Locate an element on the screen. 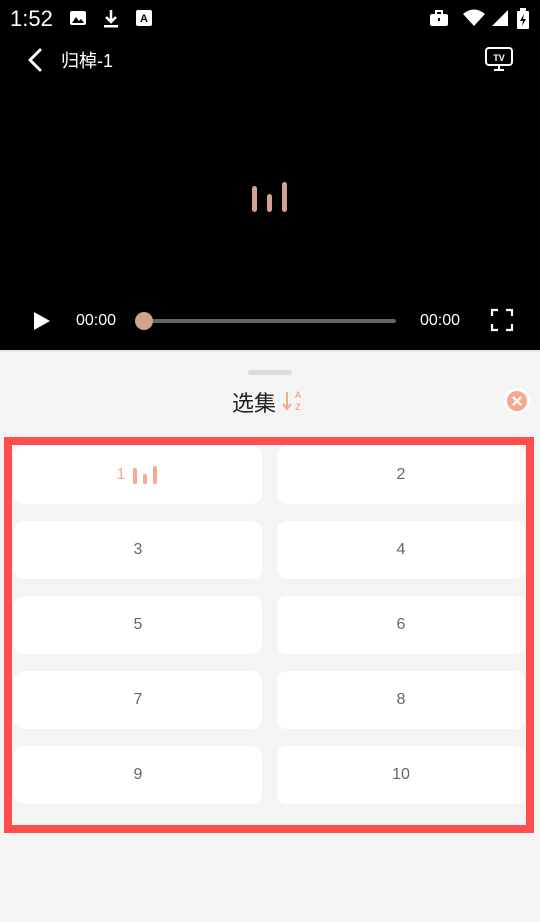 This screenshot has height=922, width=540. episode-number: 6 is located at coordinates (401, 624).